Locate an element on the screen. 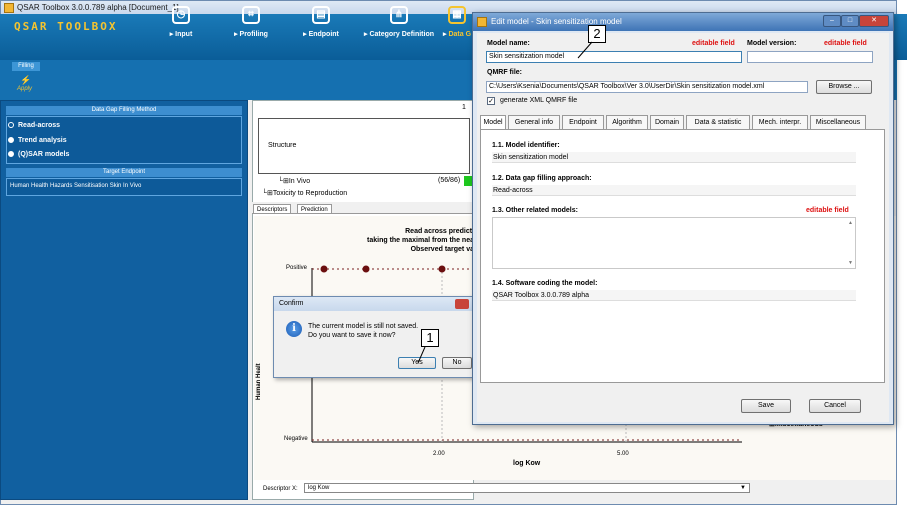 The height and width of the screenshot is (510, 907). tab-model: Model is located at coordinates (493, 122).